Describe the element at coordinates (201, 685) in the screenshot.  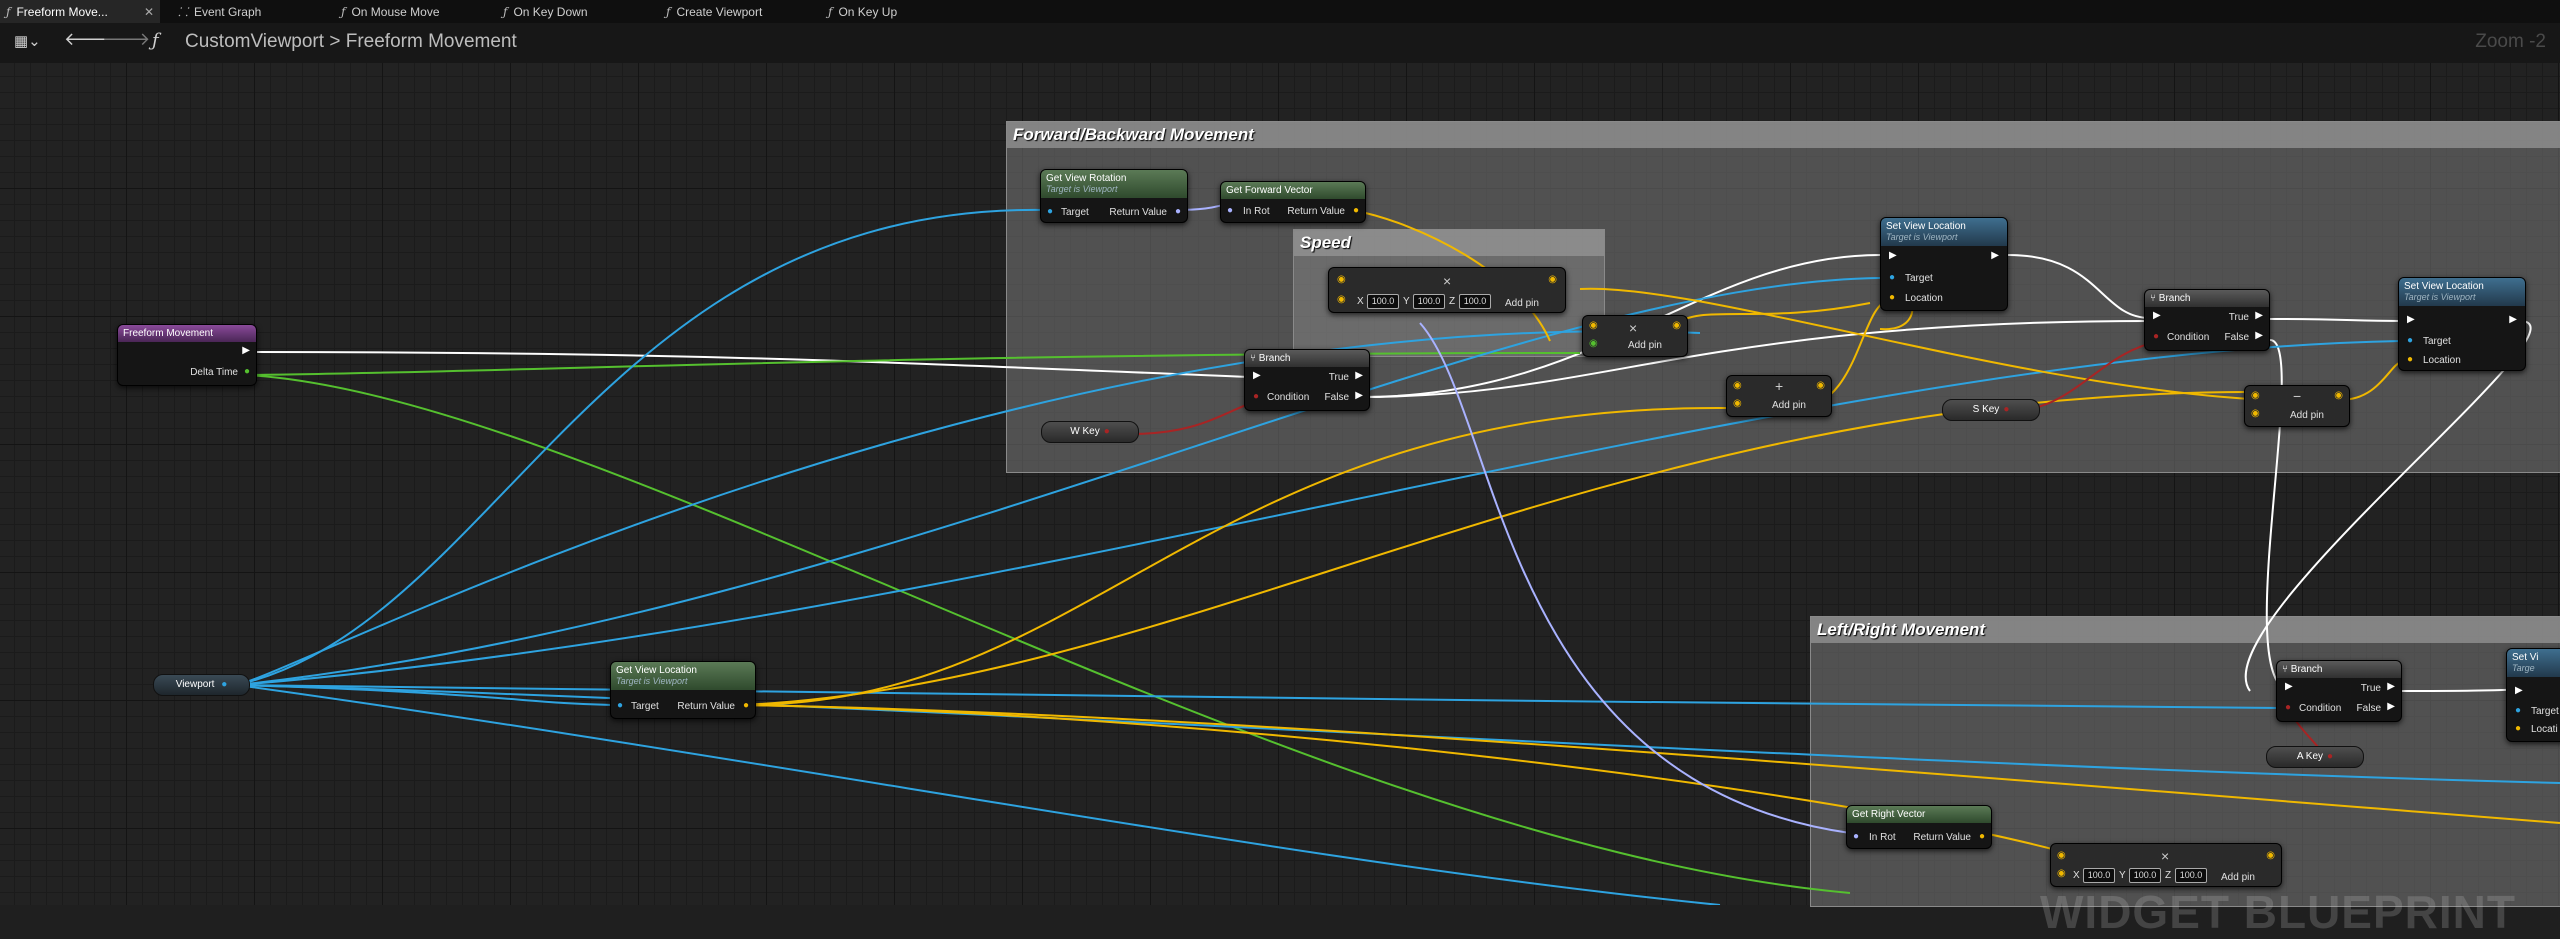
I see `viewport-variable-node: Viewport ●` at that location.